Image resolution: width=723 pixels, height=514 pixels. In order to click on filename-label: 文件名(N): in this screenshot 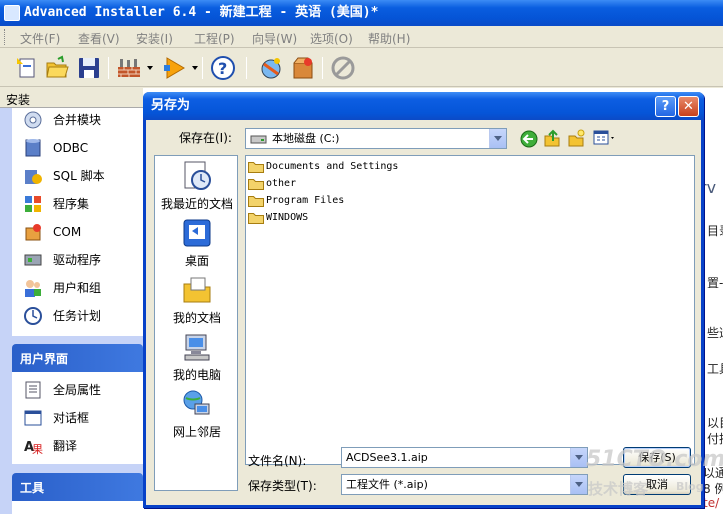, I will do `click(277, 461)`.